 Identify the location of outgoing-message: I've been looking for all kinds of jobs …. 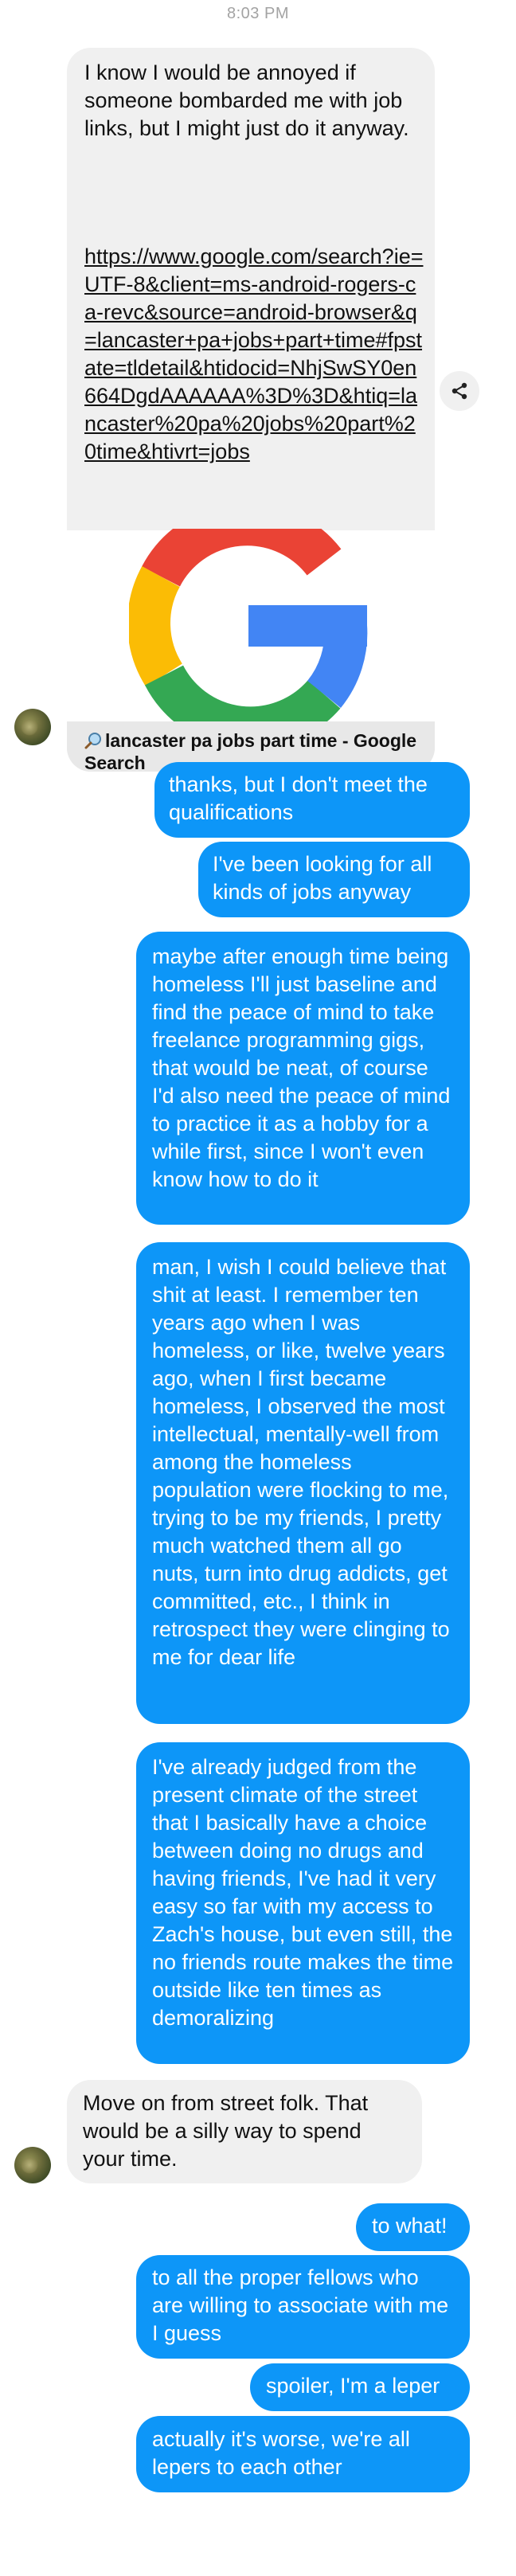
(334, 879).